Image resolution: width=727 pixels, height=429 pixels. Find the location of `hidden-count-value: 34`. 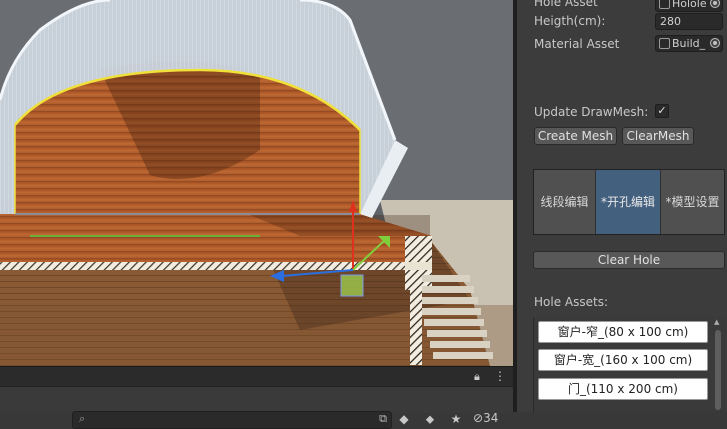

hidden-count-value: 34 is located at coordinates (491, 418).